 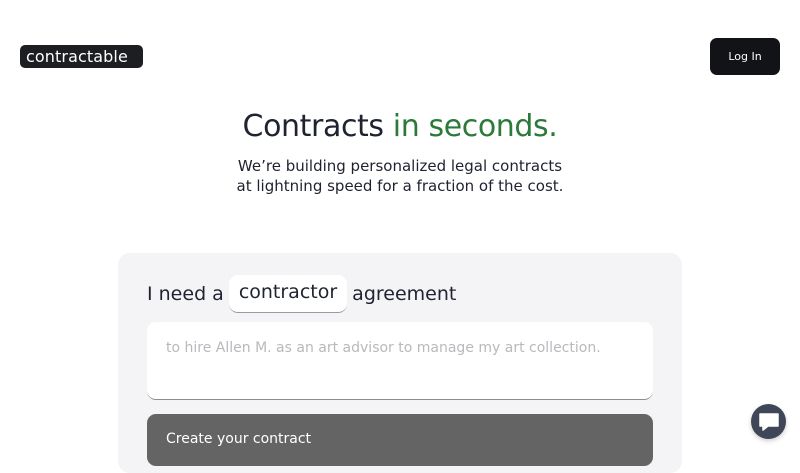 What do you see at coordinates (475, 126) in the screenshot?
I see `title-accent: in seconds.` at bounding box center [475, 126].